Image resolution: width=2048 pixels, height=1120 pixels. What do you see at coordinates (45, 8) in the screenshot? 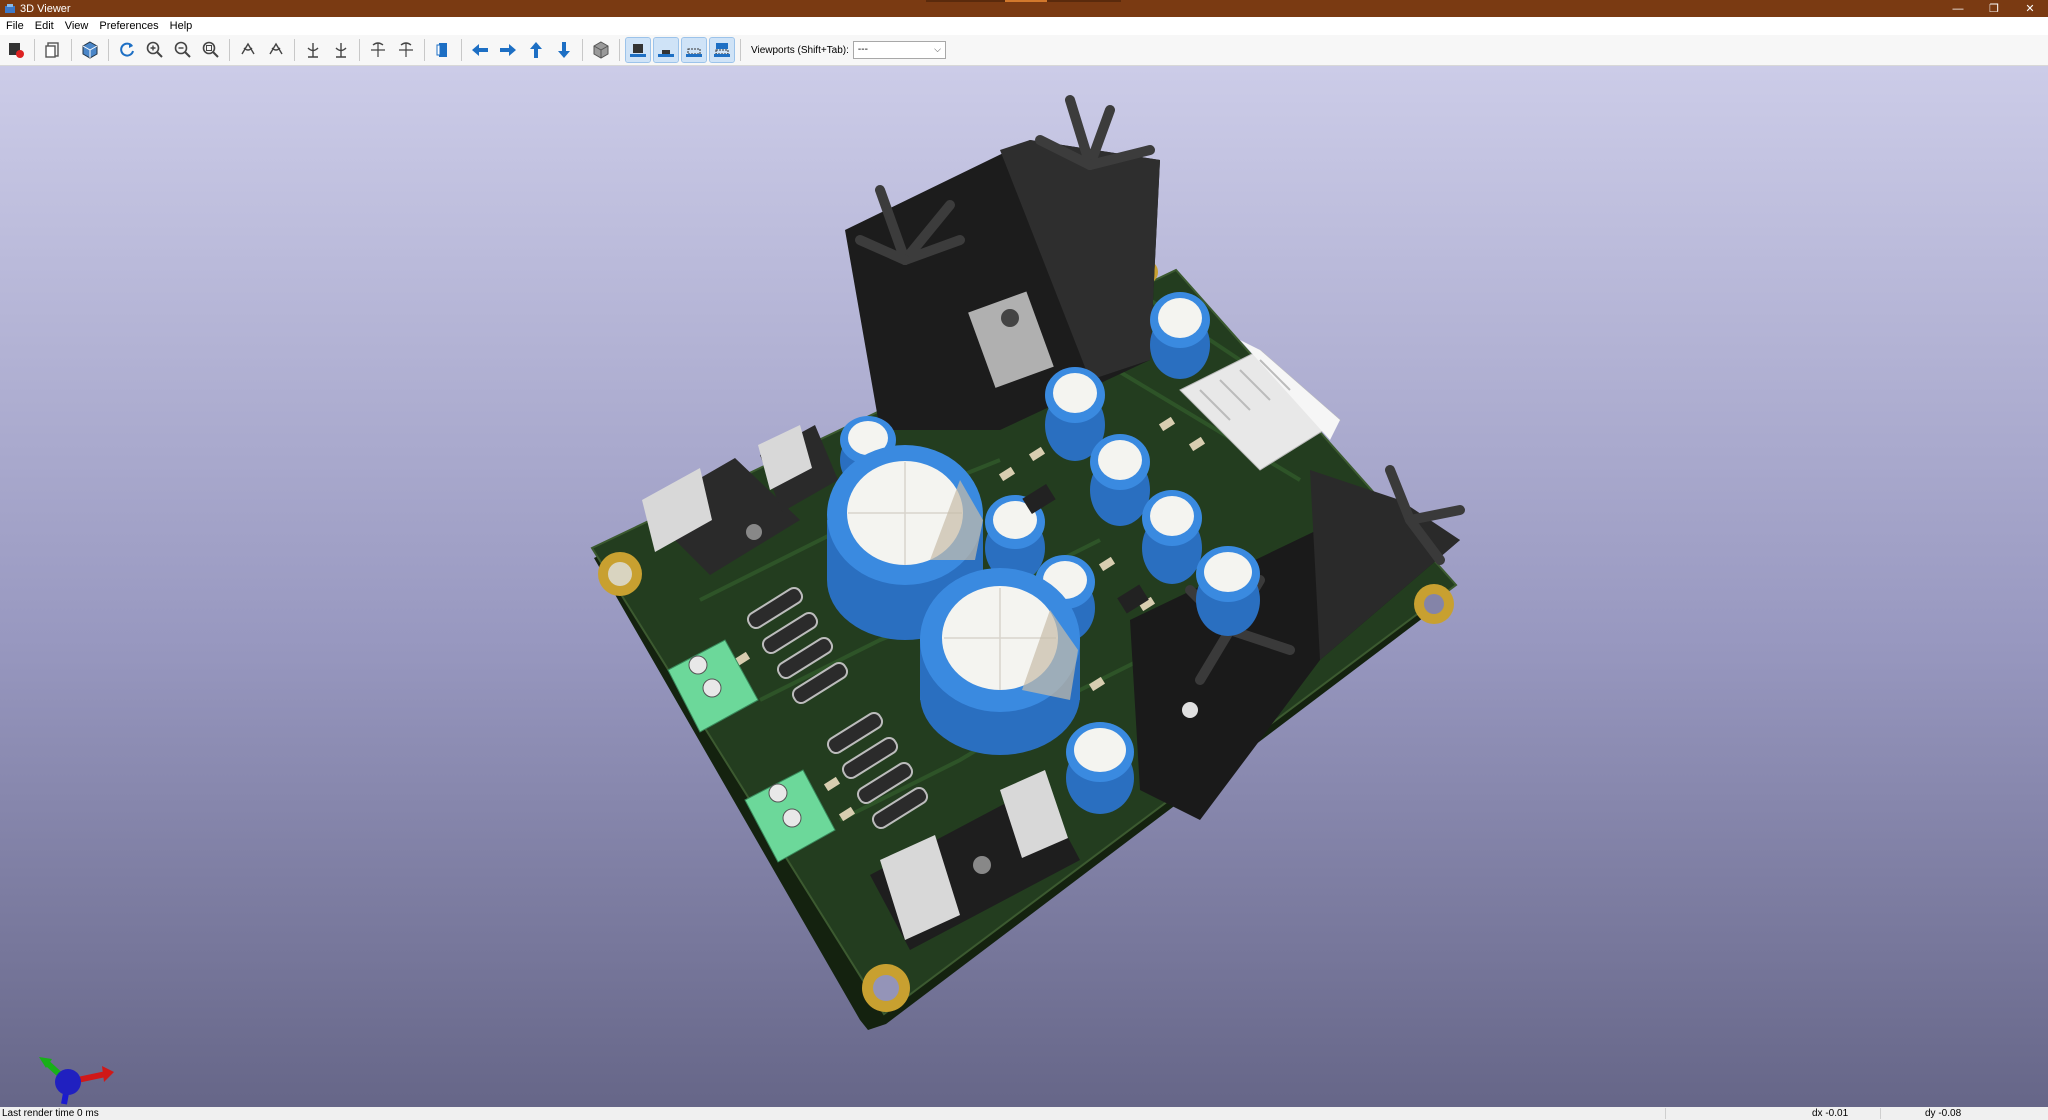
I see `window-title: 3D Viewer` at bounding box center [45, 8].